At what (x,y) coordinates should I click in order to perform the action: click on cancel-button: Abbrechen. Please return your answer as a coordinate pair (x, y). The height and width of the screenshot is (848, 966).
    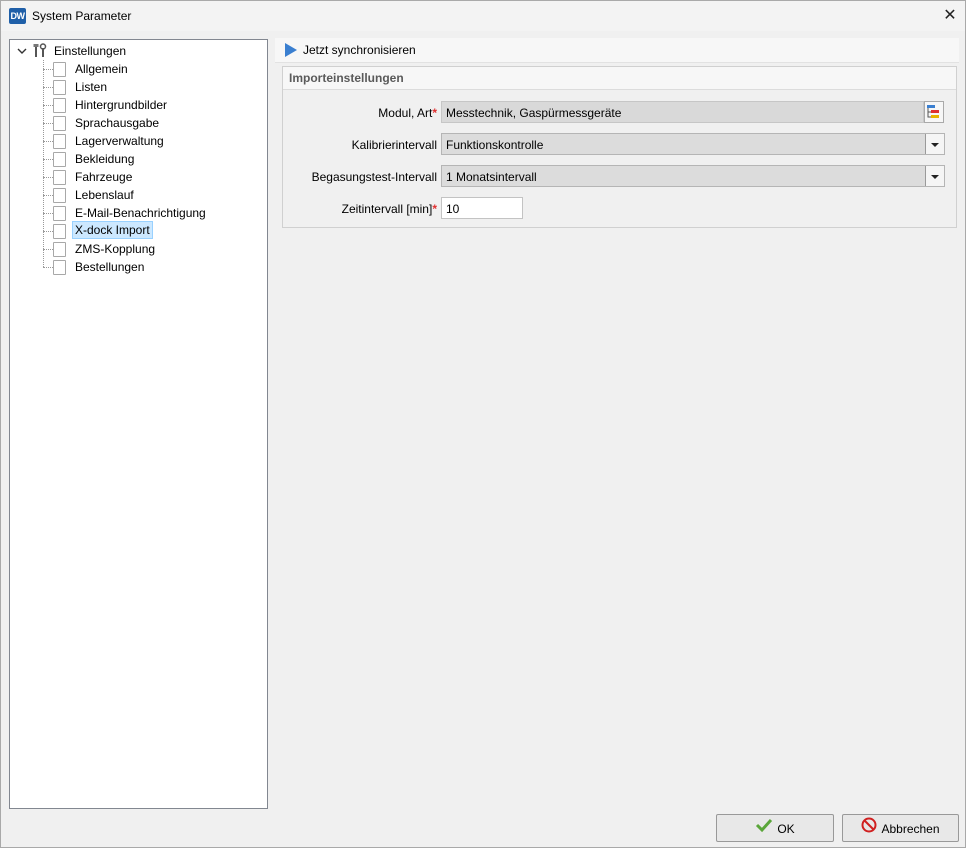
    Looking at the image, I should click on (900, 828).